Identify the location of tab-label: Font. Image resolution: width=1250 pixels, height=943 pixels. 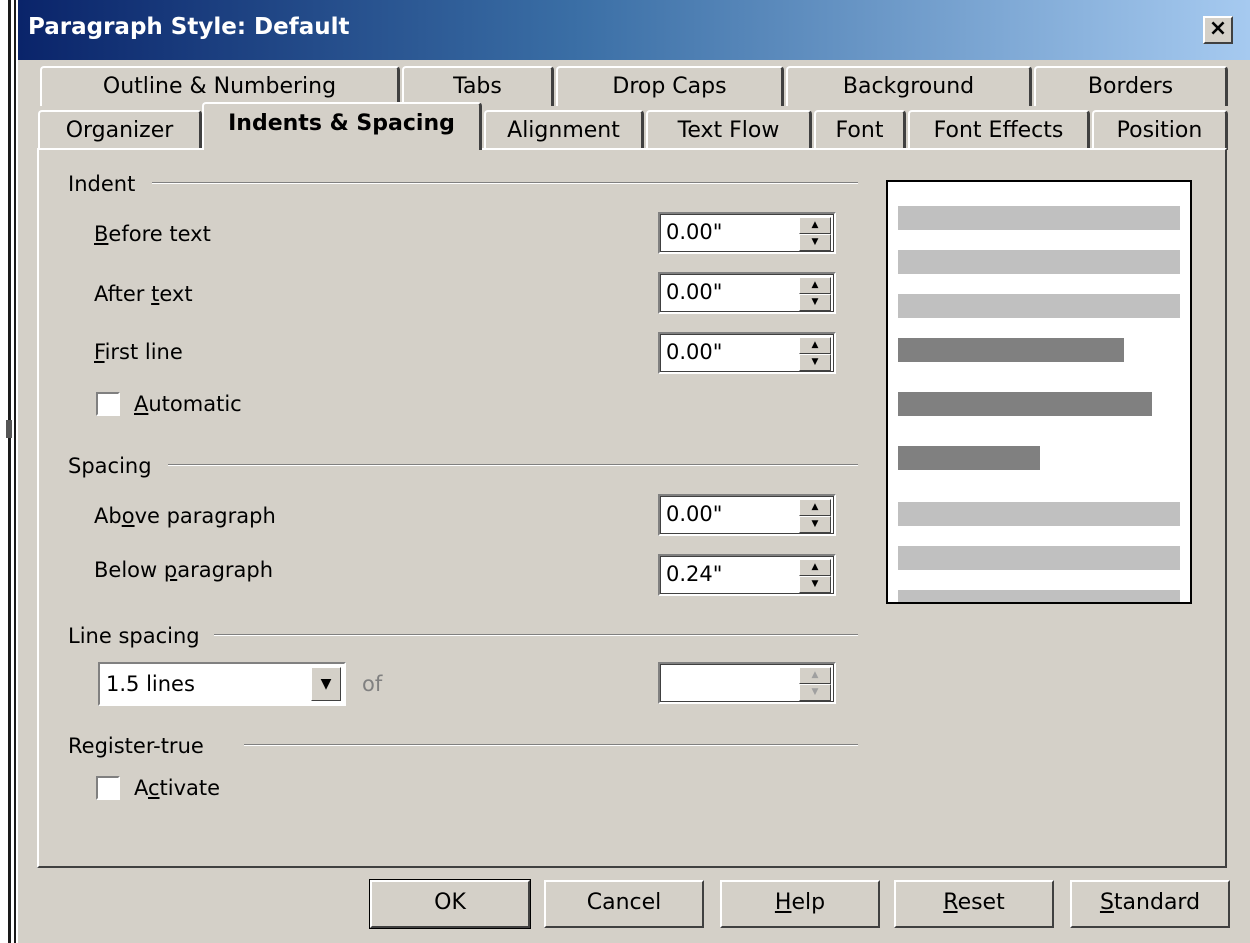
(859, 130).